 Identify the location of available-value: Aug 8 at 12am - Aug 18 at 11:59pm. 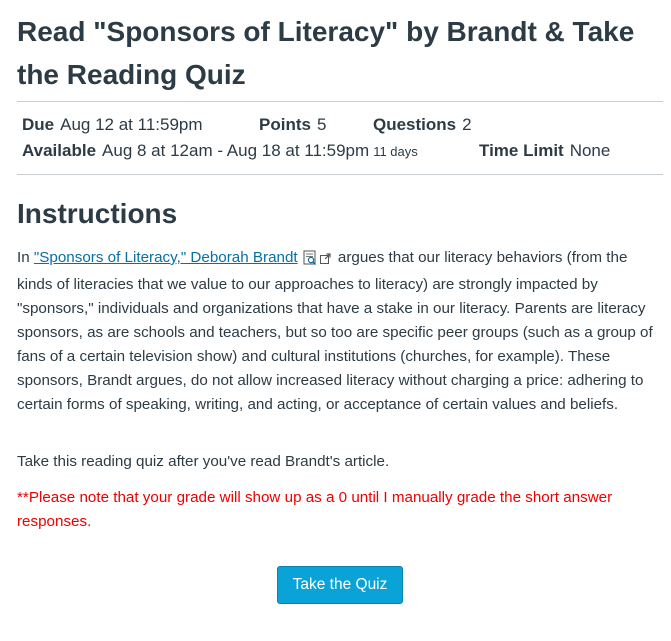
(236, 150).